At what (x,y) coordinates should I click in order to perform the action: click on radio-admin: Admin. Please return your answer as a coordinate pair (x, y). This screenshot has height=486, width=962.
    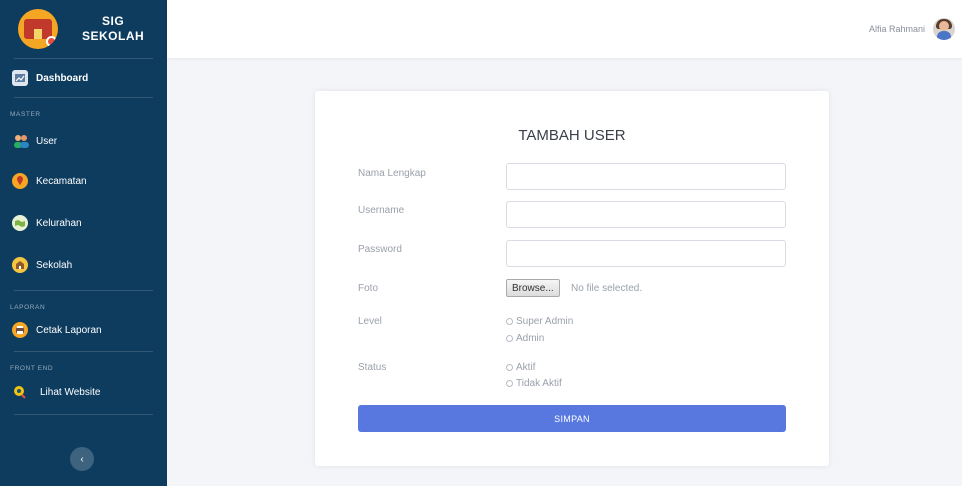
    Looking at the image, I should click on (525, 338).